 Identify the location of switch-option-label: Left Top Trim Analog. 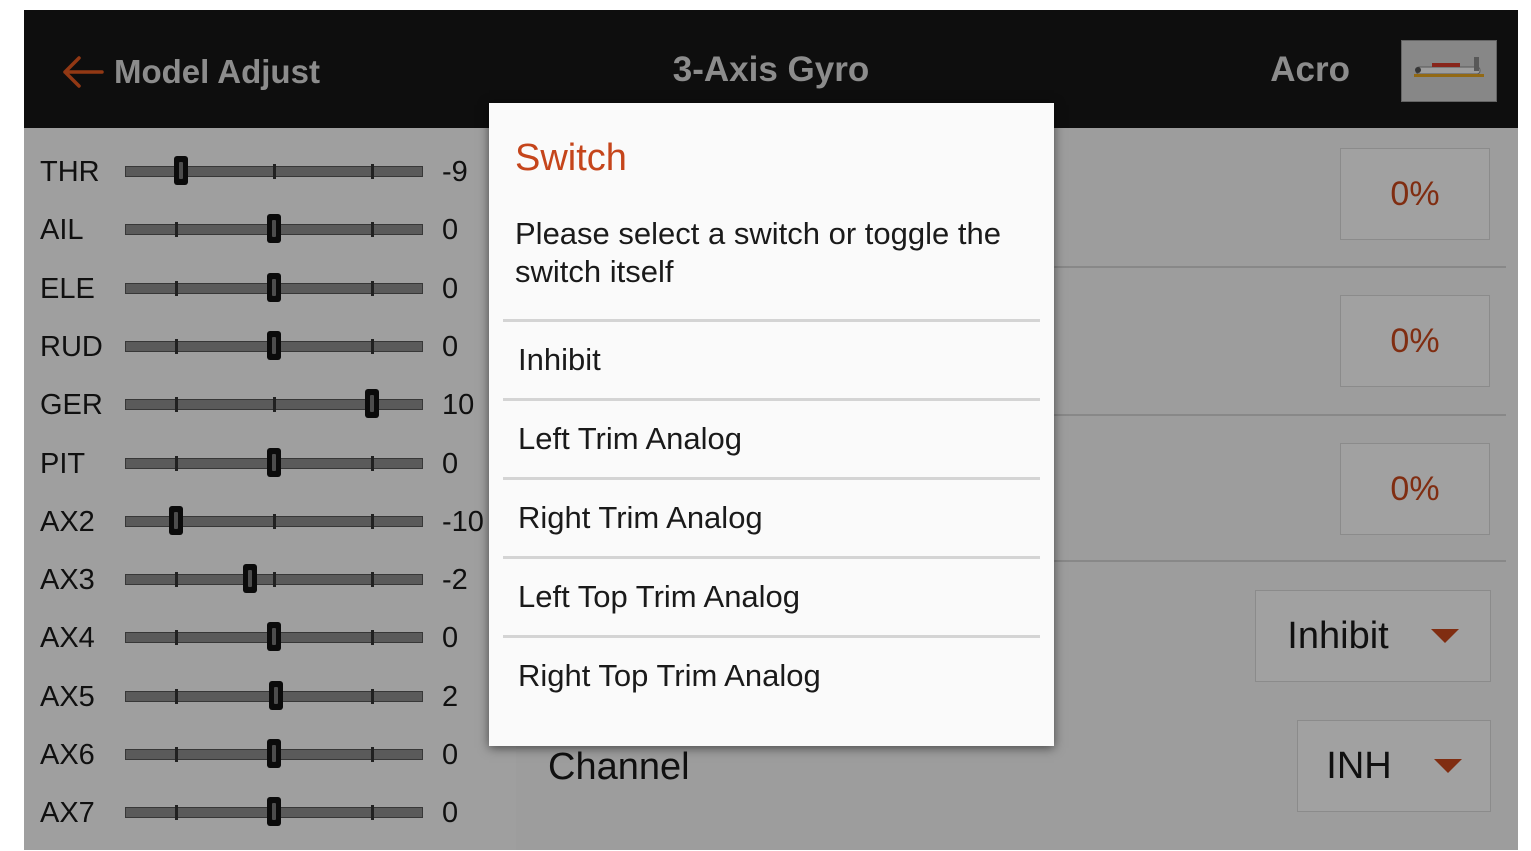
(659, 596).